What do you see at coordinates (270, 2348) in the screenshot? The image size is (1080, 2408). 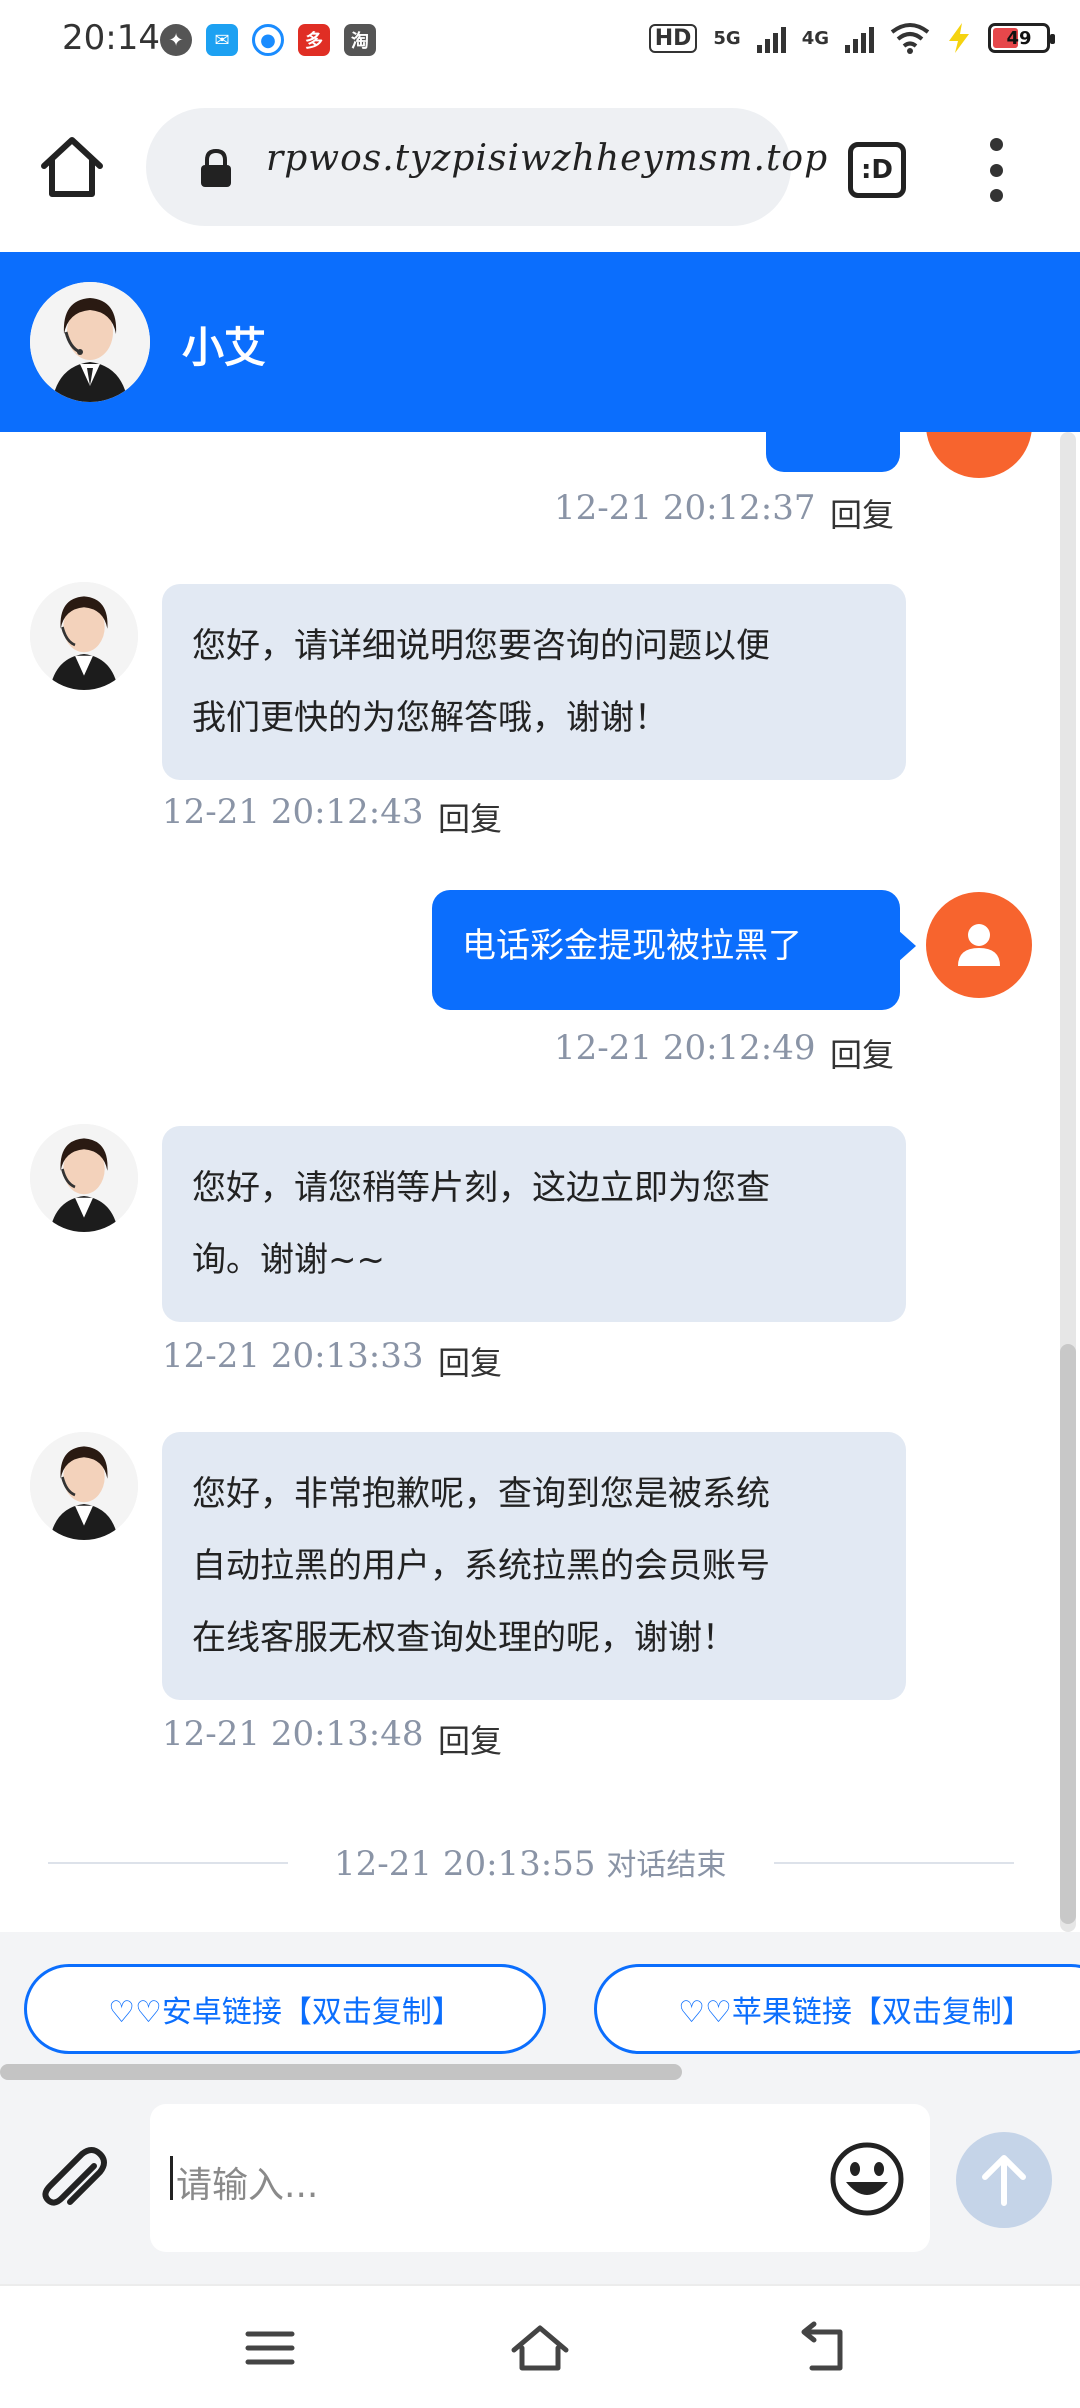 I see `menu-icon` at bounding box center [270, 2348].